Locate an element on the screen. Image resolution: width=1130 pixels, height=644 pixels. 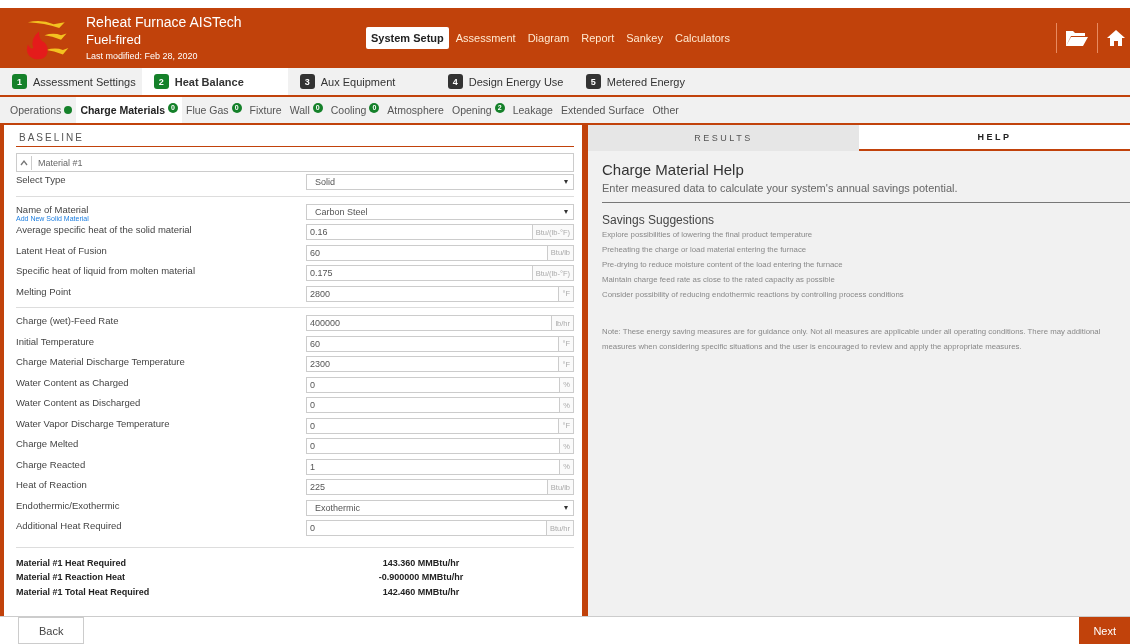
total-label: Material #1 Total Heat Required is located at coordinates (83, 592).